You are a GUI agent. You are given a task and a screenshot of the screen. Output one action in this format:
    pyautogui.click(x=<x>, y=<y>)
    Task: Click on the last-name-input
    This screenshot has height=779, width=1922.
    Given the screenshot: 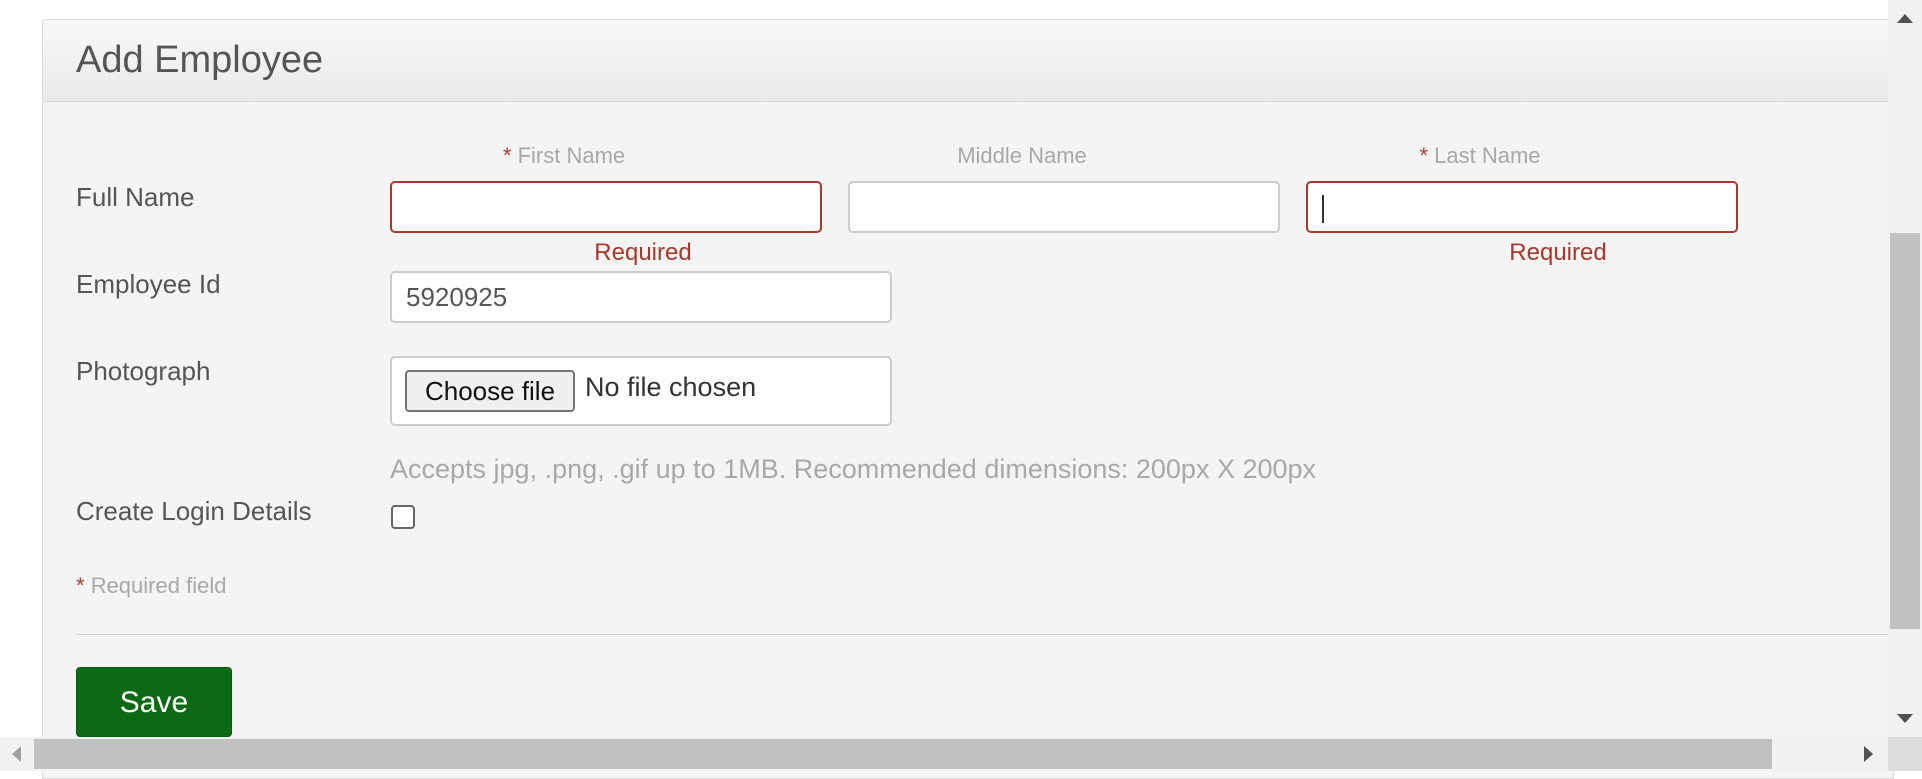 What is the action you would take?
    pyautogui.click(x=1522, y=207)
    